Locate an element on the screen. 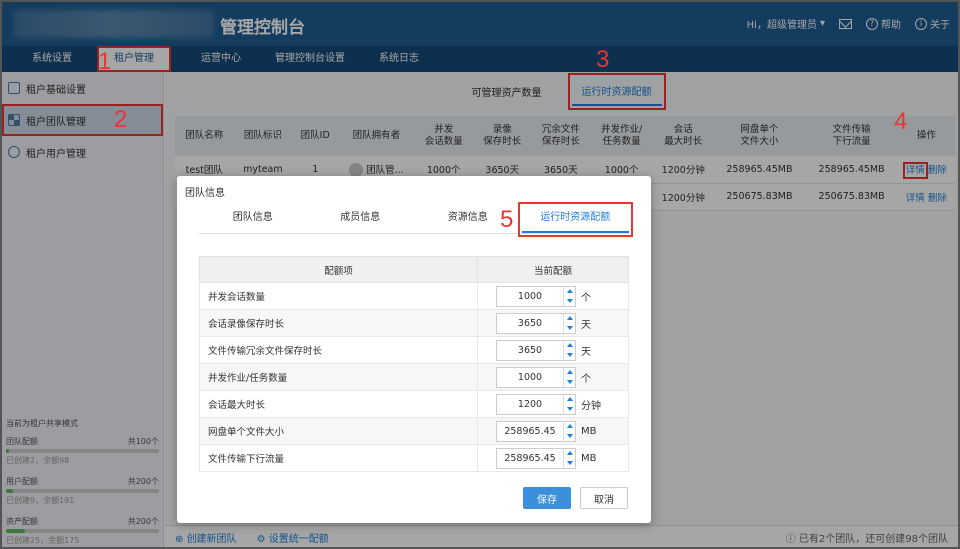  quota-item-name: 文件传输下行流量 is located at coordinates (338, 458).